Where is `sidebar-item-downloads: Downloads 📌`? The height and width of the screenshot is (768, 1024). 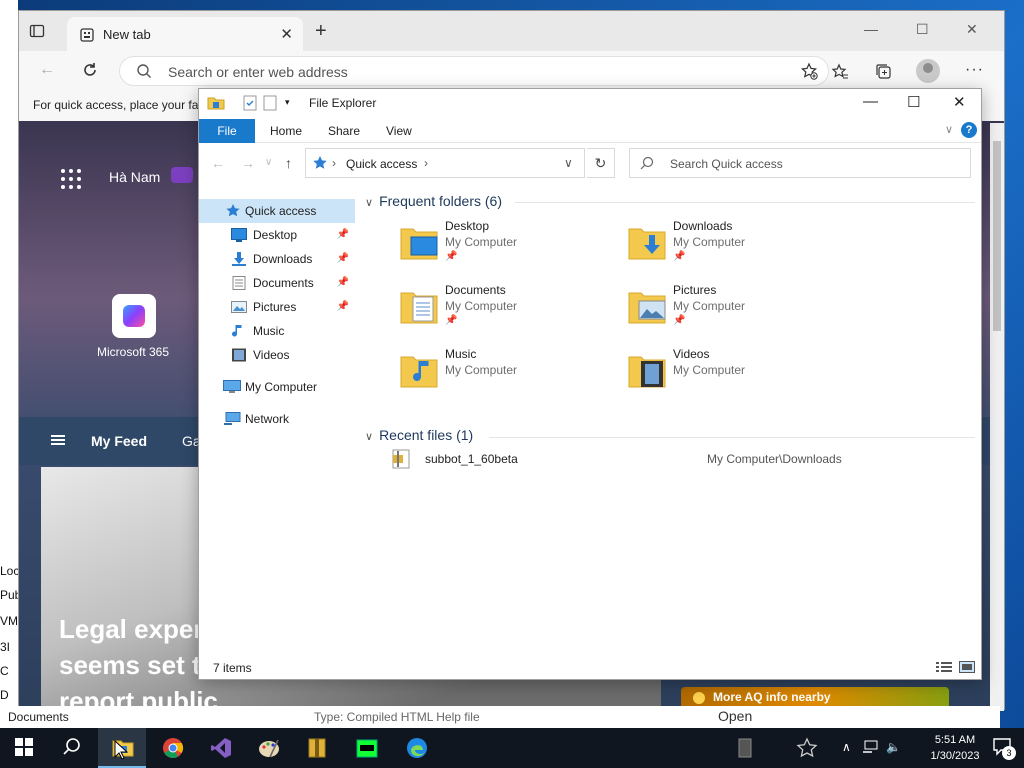
sidebar-item-downloads: Downloads 📌 is located at coordinates (277, 259).